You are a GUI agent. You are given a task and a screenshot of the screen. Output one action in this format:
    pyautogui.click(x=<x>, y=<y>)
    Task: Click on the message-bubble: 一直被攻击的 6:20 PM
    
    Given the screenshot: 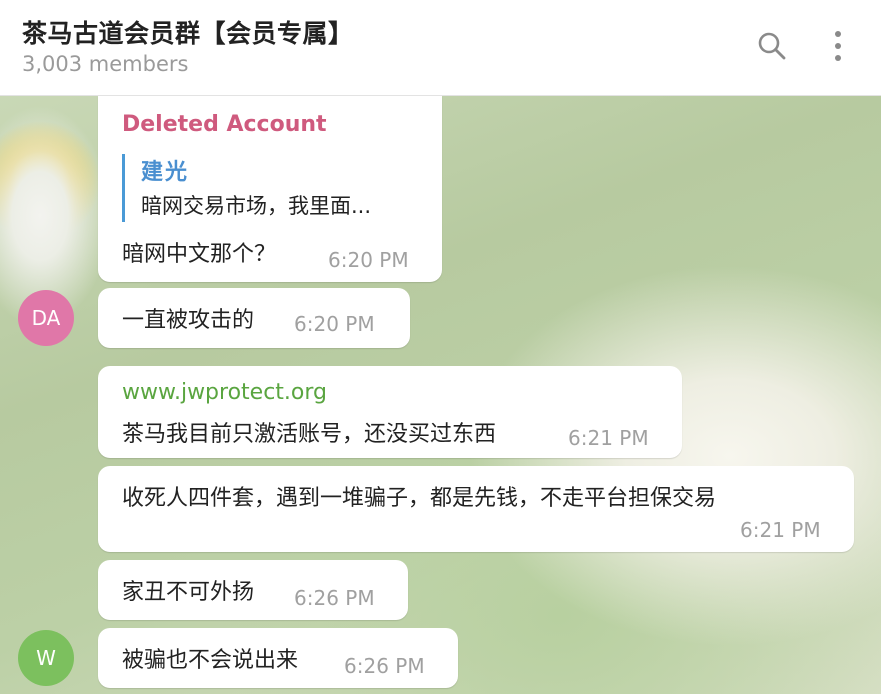 What is the action you would take?
    pyautogui.click(x=254, y=318)
    